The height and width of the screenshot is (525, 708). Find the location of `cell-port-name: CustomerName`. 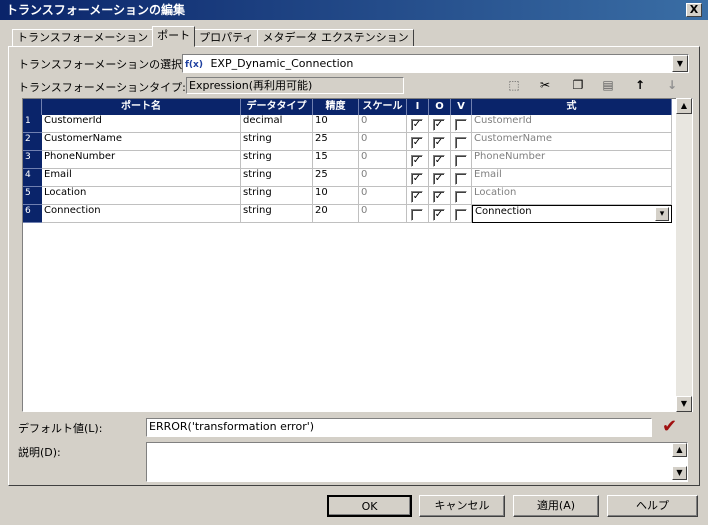

cell-port-name: CustomerName is located at coordinates (141, 142).